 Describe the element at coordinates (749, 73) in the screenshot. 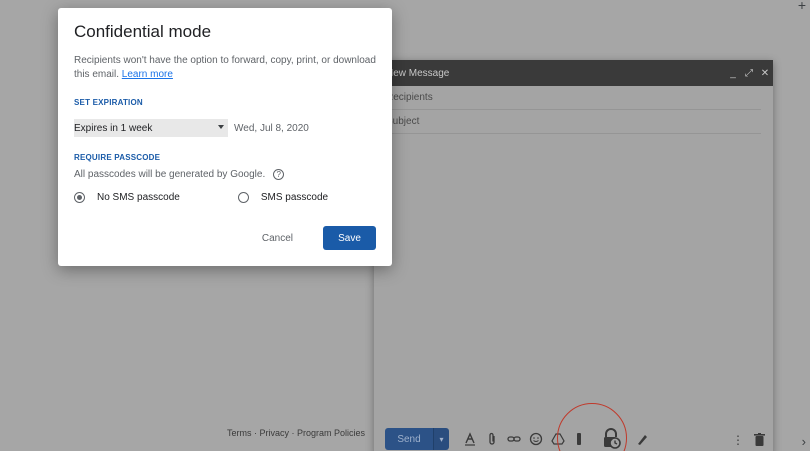

I see `expand-icon: ⤢` at that location.